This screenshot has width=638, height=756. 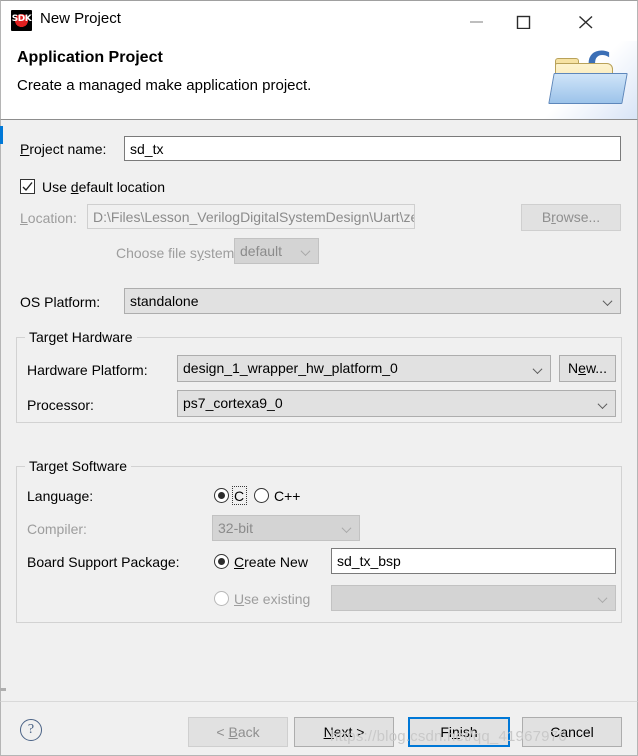 What do you see at coordinates (48, 218) in the screenshot?
I see `location-label: Location:` at bounding box center [48, 218].